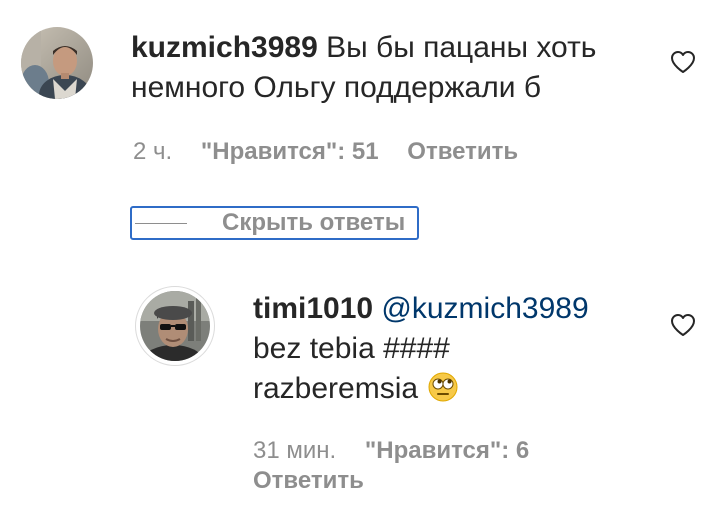 The image size is (718, 508). I want to click on reply-text-line1: bez tebia ####, so click(351, 348).